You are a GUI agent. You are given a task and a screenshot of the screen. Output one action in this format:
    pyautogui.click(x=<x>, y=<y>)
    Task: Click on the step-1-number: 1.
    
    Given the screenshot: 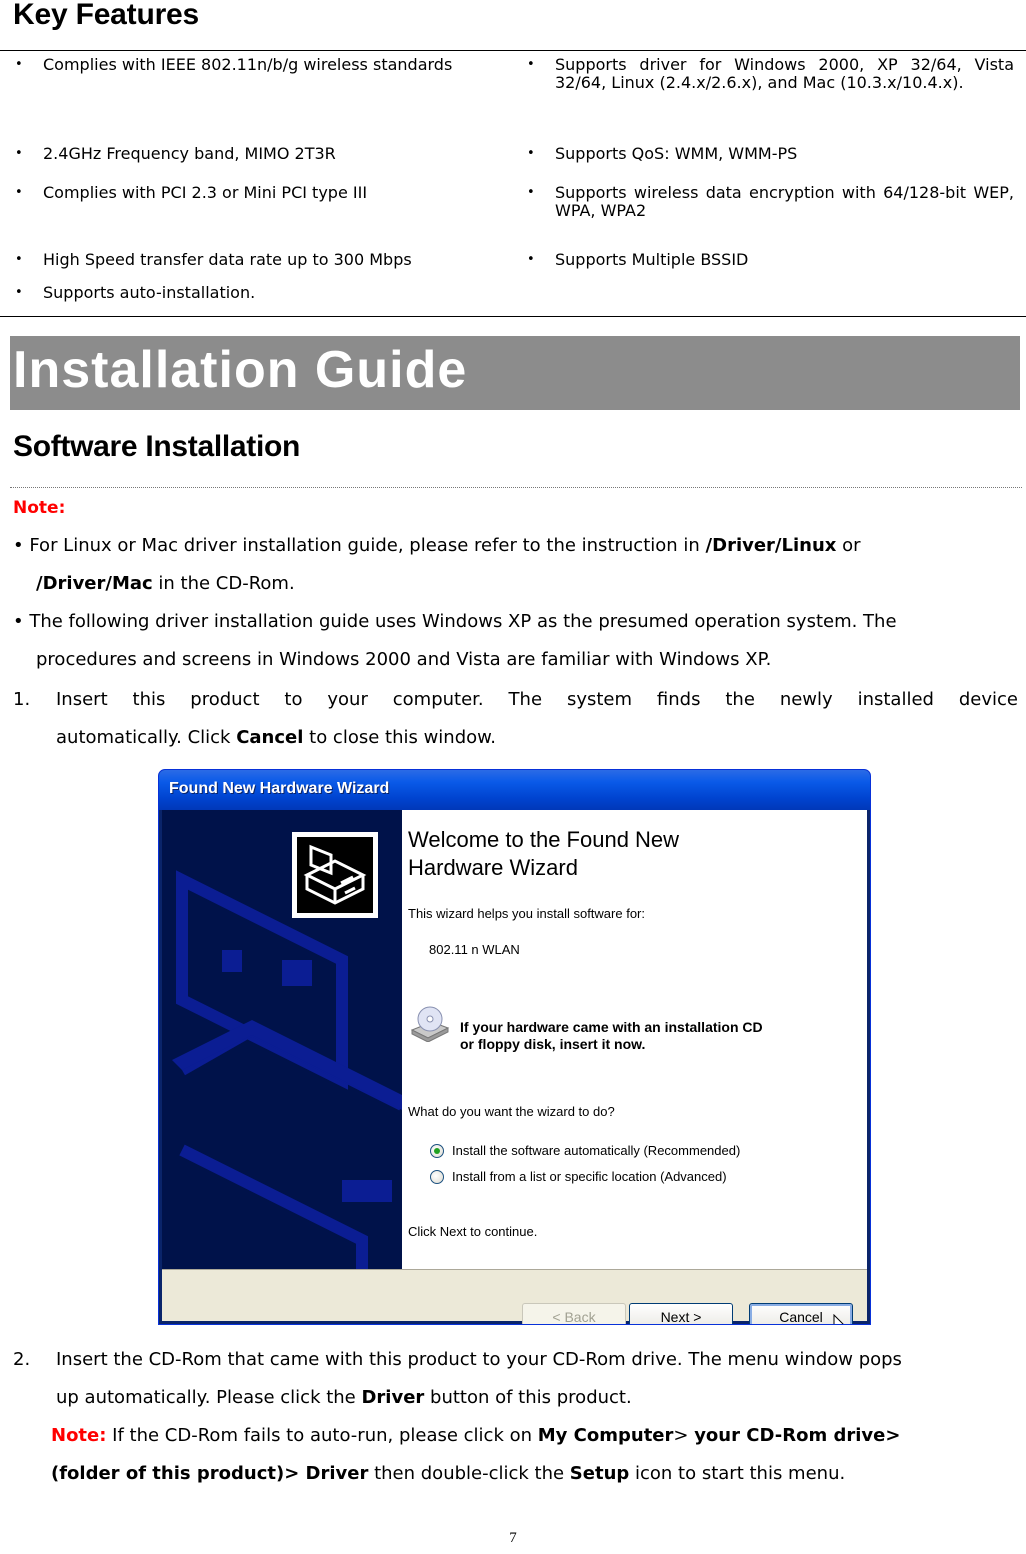 What is the action you would take?
    pyautogui.click(x=22, y=699)
    